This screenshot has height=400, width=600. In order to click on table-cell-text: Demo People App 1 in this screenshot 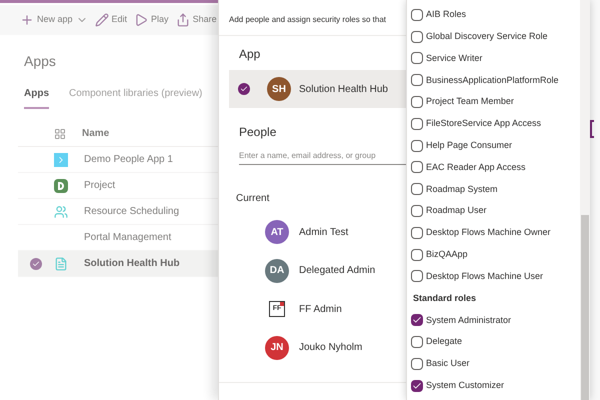, I will do `click(128, 160)`.